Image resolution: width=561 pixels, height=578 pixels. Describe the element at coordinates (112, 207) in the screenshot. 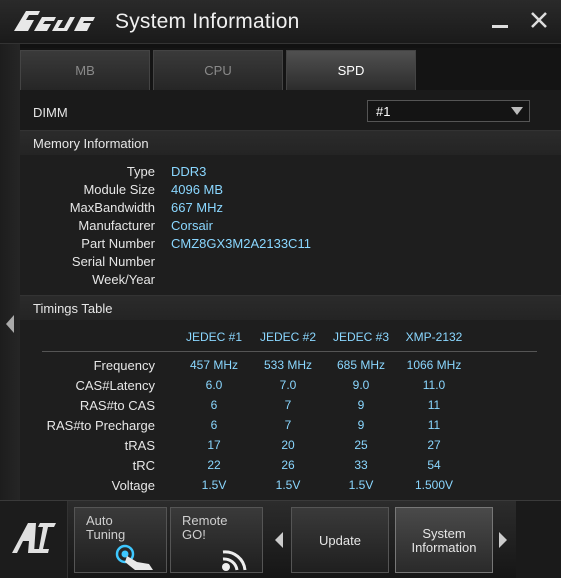

I see `info-label: MaxBandwidth` at that location.